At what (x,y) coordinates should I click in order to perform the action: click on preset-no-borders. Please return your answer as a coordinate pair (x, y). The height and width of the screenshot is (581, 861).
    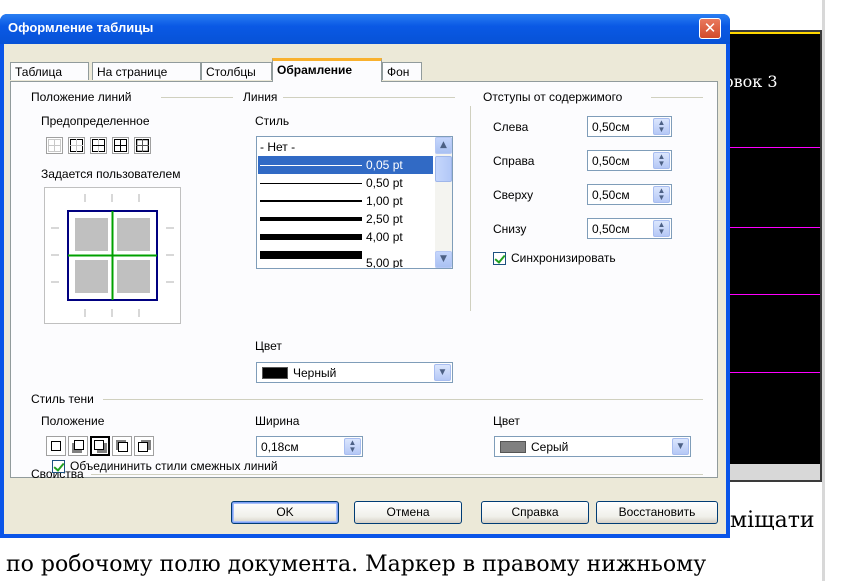
    Looking at the image, I should click on (54, 145).